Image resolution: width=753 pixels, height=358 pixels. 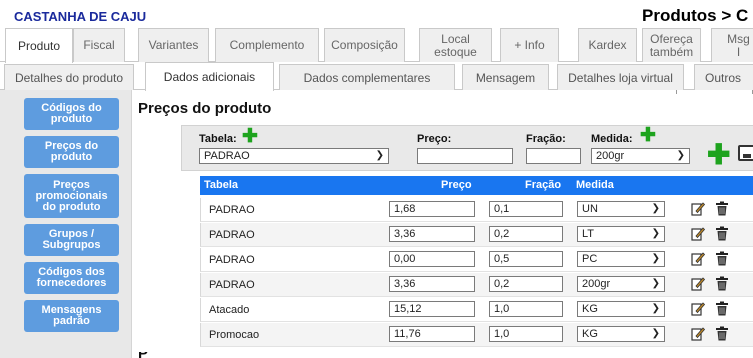 What do you see at coordinates (526, 209) in the screenshot?
I see `row-fracao-input: 0,1` at bounding box center [526, 209].